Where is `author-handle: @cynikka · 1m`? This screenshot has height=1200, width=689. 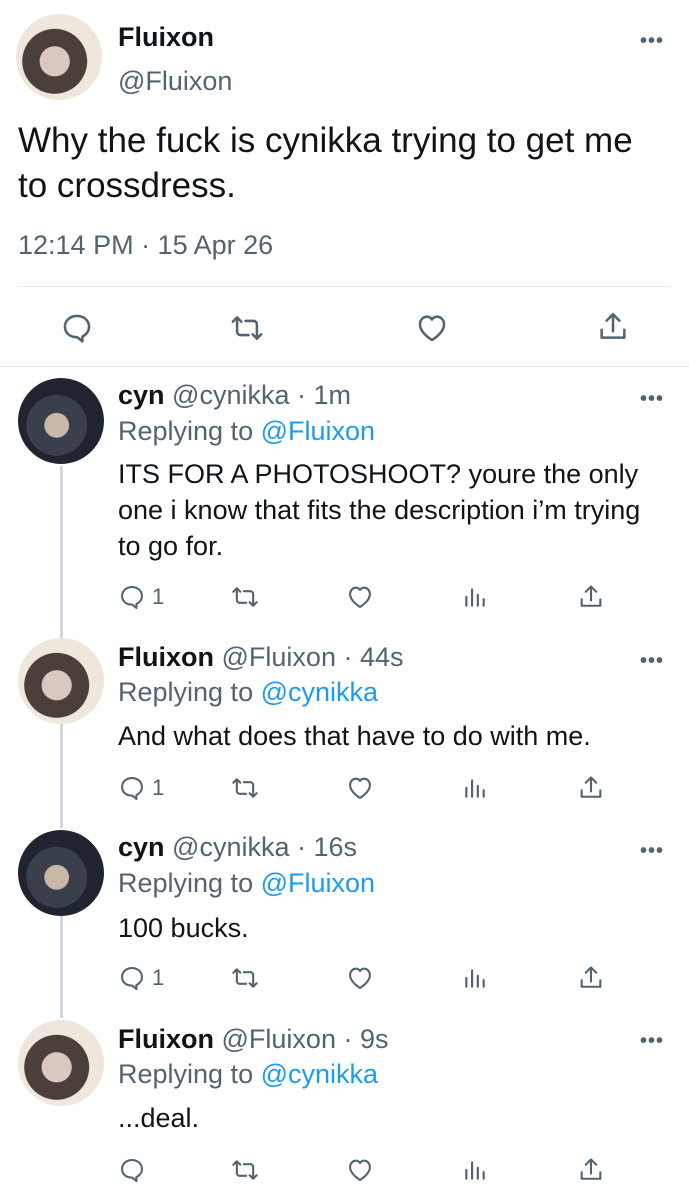 author-handle: @cynikka · 1m is located at coordinates (261, 395).